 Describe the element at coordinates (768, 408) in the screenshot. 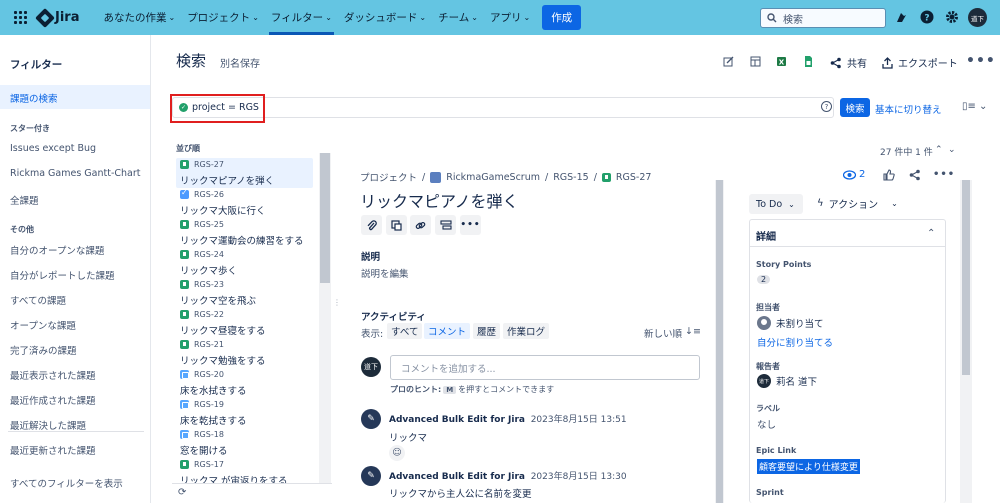

I see `labels-label: ラベル` at that location.